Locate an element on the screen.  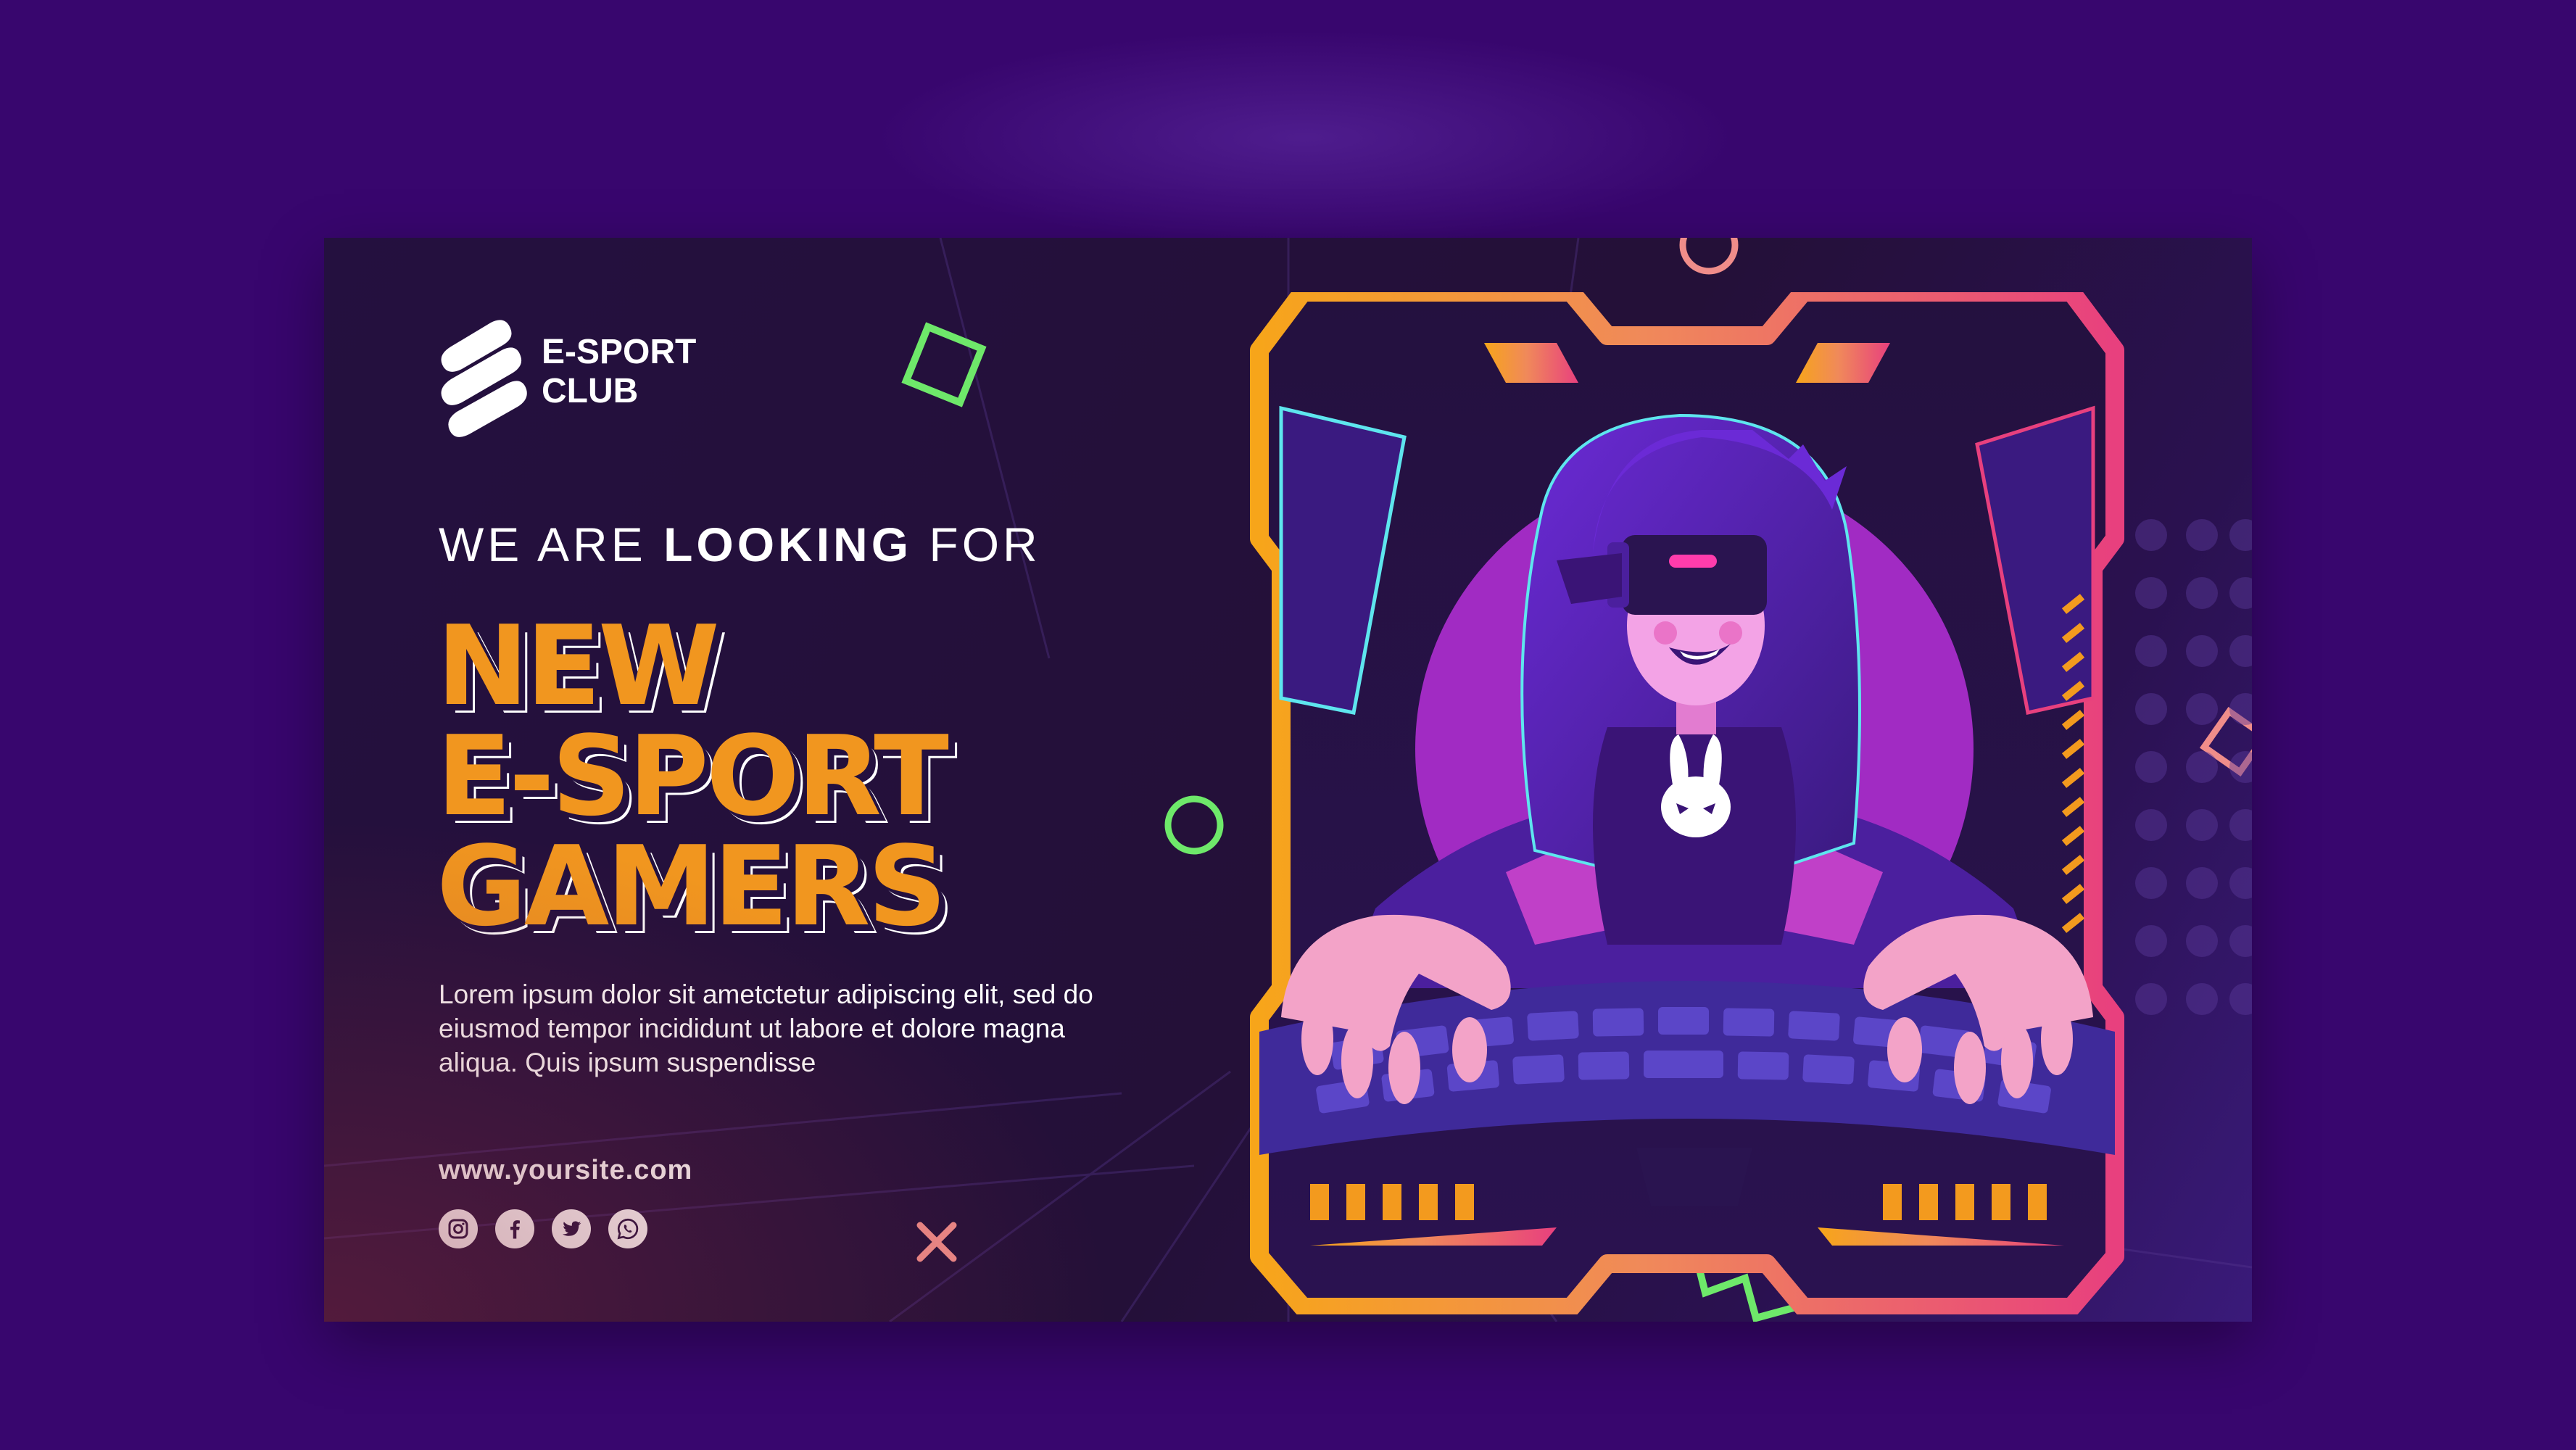
site-url: www.yoursite.com is located at coordinates (565, 1170).